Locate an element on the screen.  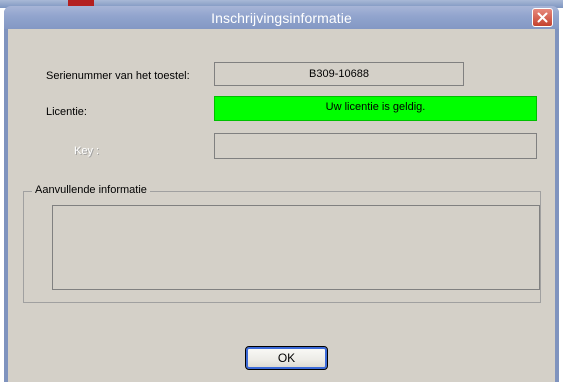
license-status-field: Uw licentie is geldig. is located at coordinates (375, 108).